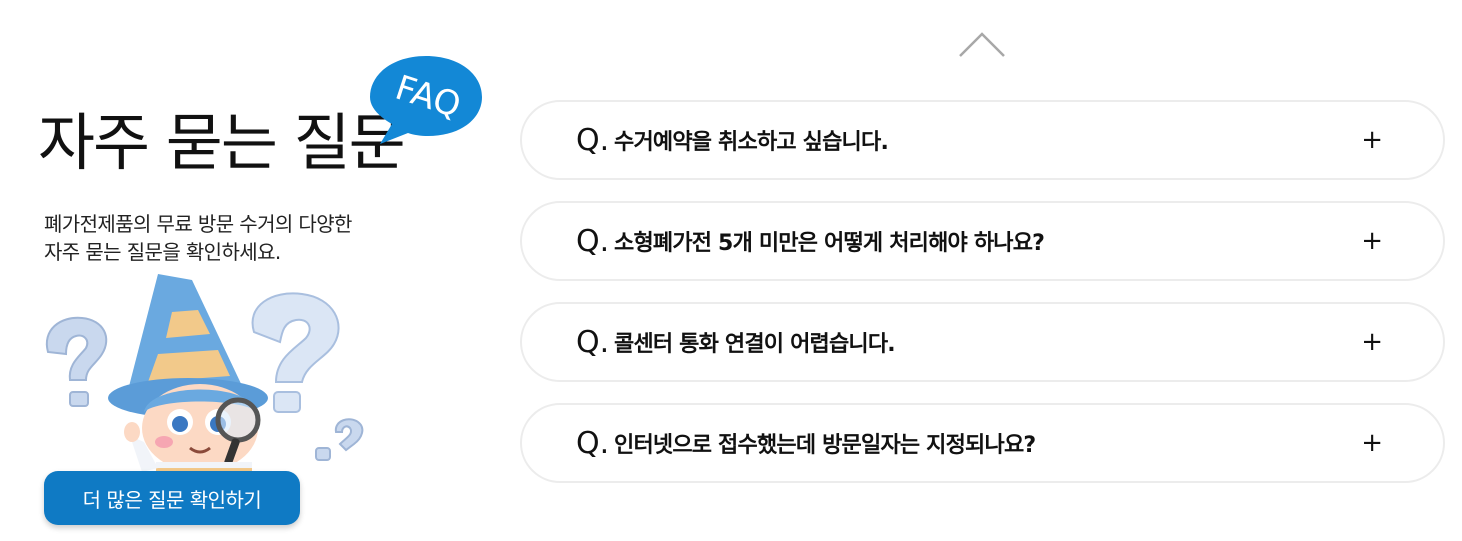  I want to click on page-title: 자주 묻는 질문, so click(222, 142).